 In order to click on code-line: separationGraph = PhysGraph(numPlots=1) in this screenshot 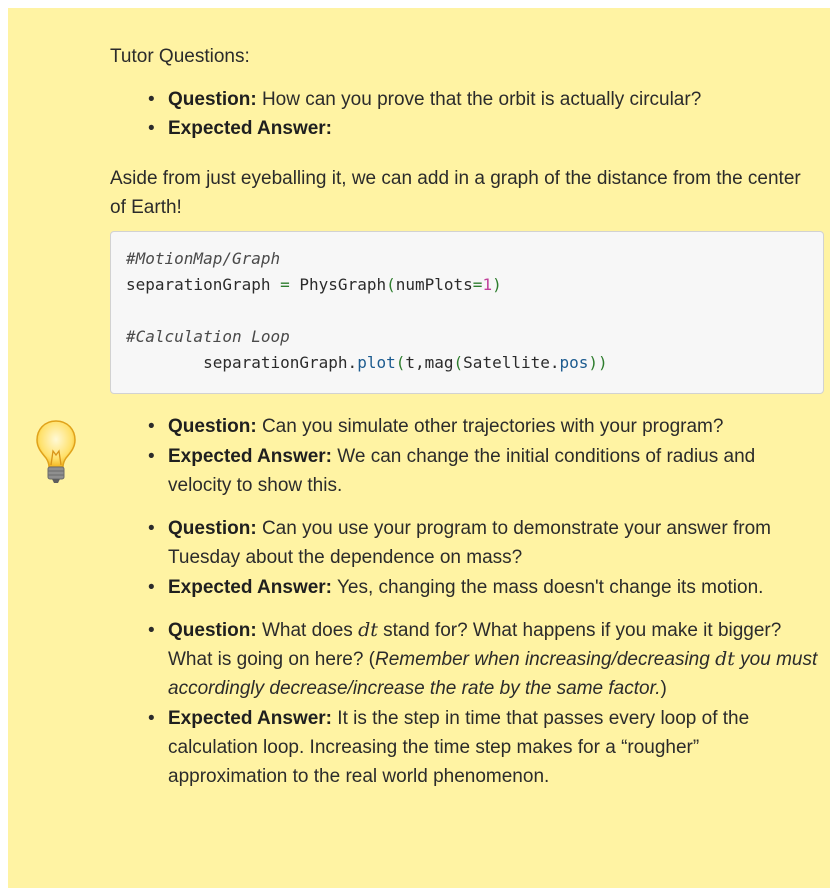, I will do `click(314, 284)`.